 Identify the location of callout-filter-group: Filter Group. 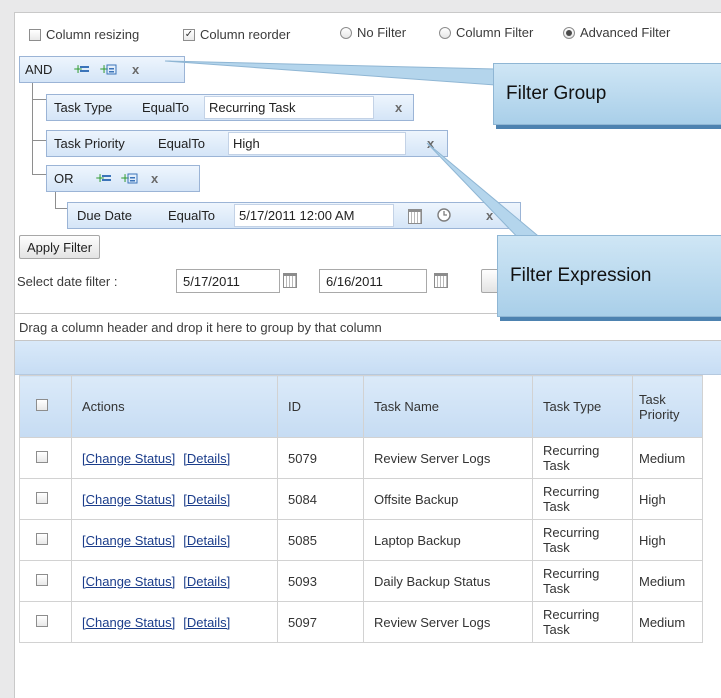
(607, 94).